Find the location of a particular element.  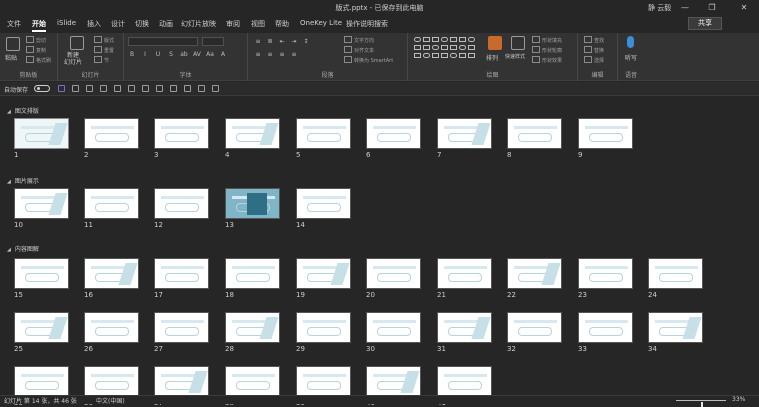

align-center-icon: ≡ is located at coordinates (270, 55).